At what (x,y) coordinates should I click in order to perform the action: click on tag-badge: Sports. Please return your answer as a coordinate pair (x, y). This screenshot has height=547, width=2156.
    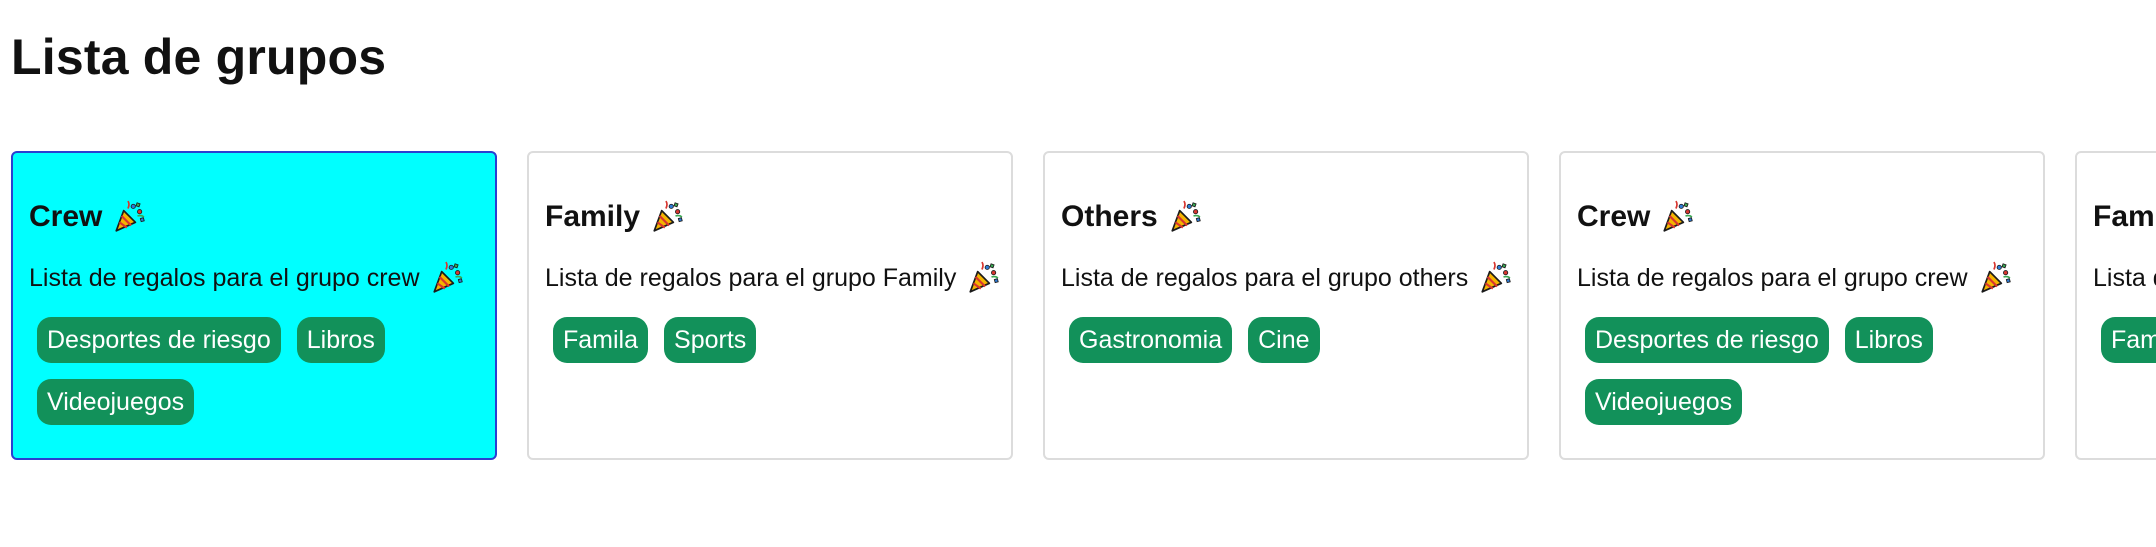
    Looking at the image, I should click on (710, 340).